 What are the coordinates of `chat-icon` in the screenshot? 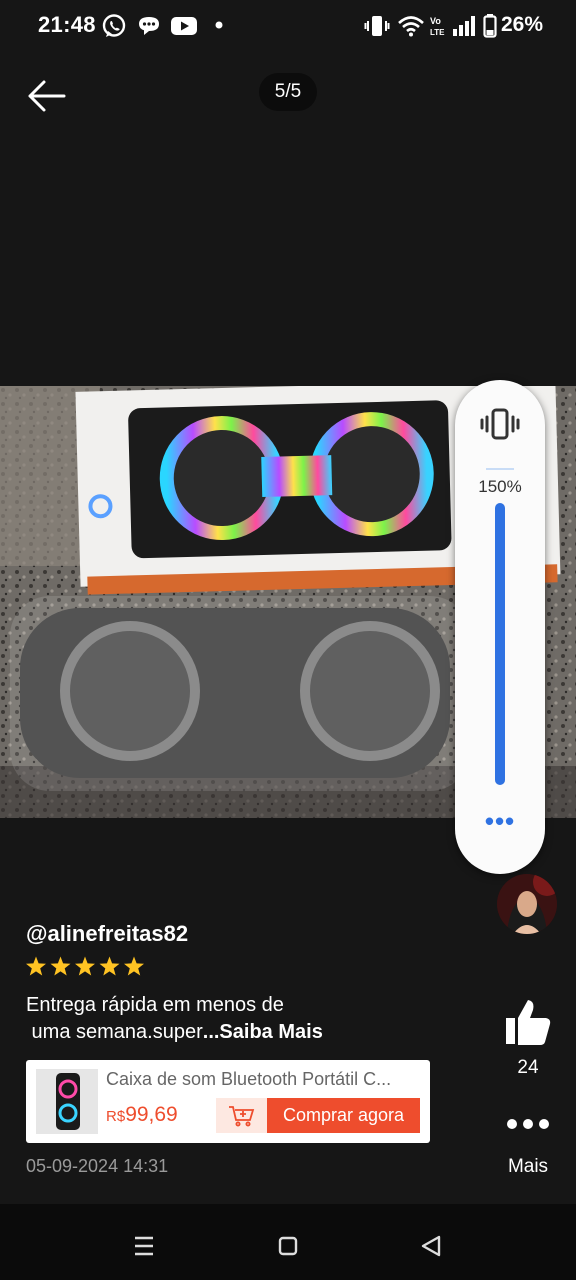 It's located at (149, 26).